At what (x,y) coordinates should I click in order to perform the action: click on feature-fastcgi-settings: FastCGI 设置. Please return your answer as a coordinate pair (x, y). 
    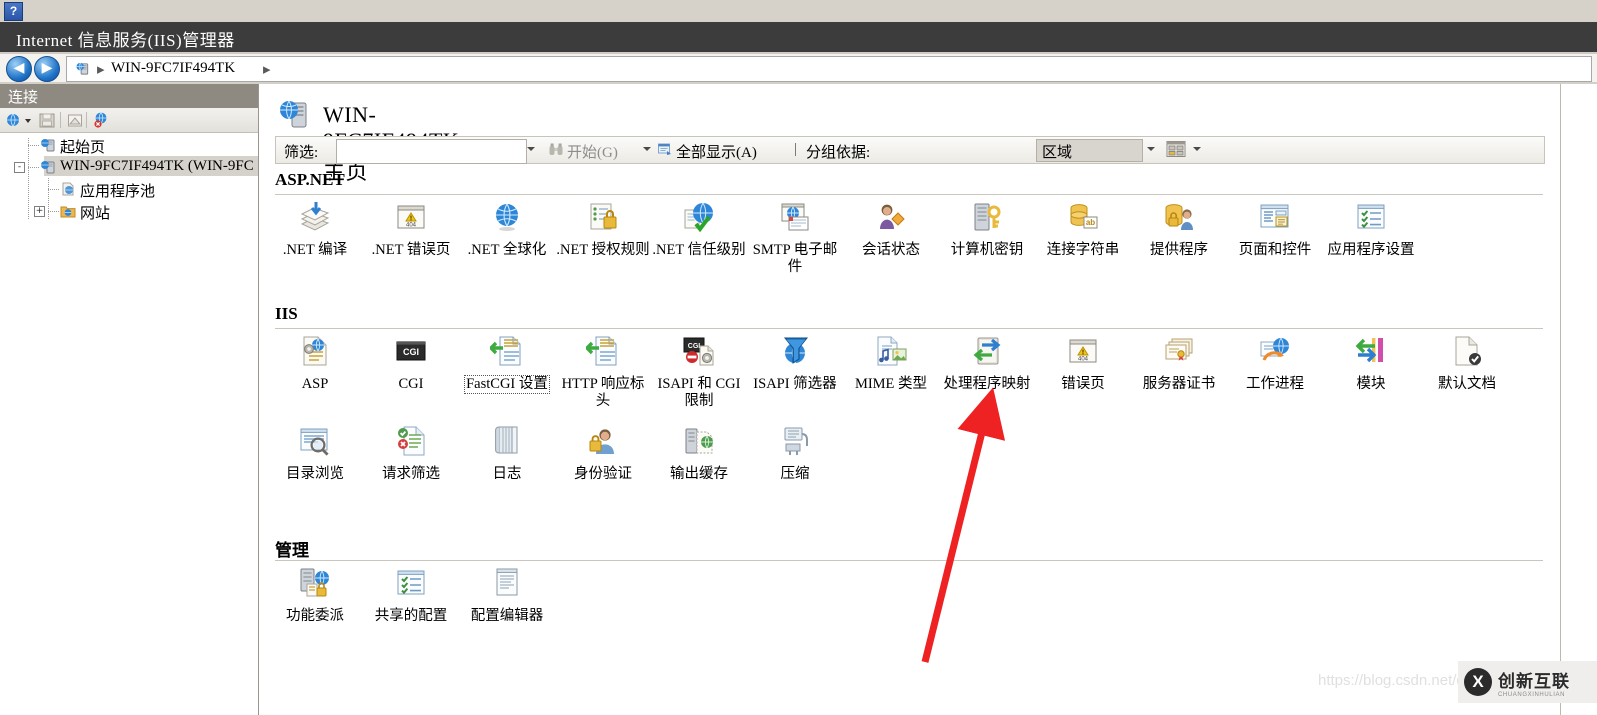
    Looking at the image, I should click on (507, 364).